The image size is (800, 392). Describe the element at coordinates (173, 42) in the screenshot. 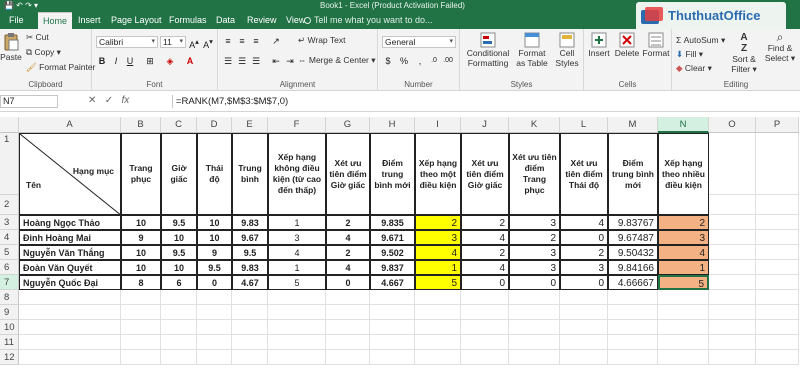

I see `font-size-select: 11` at that location.